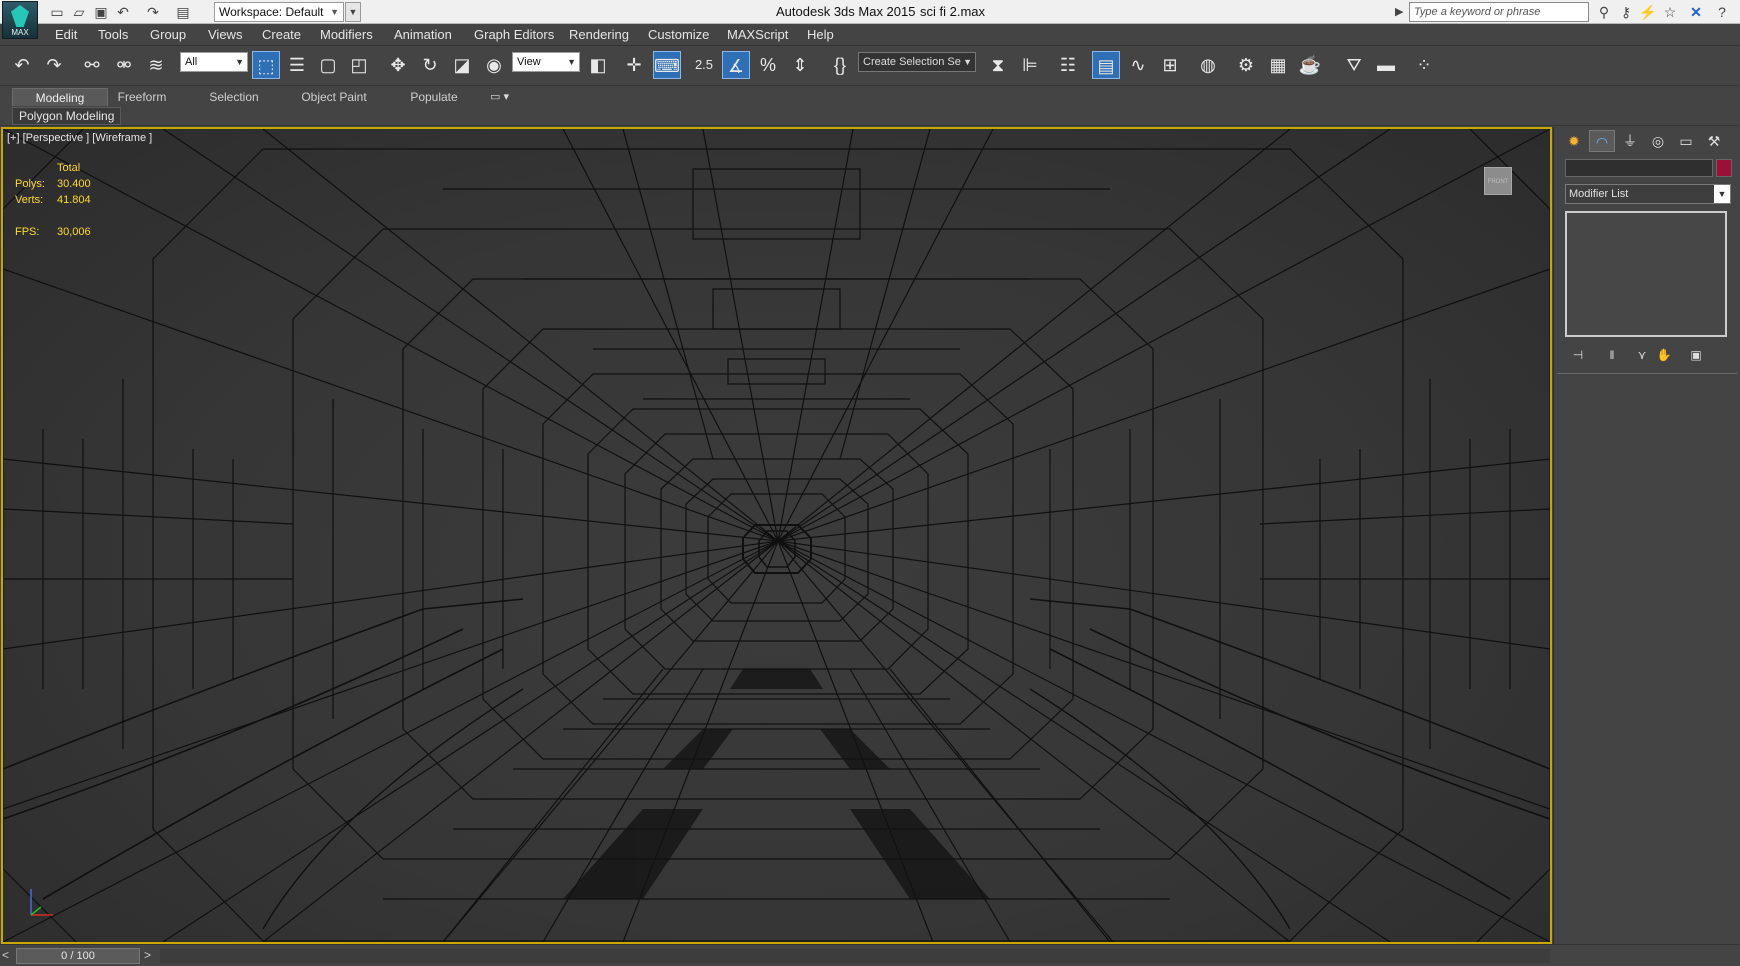  I want to click on configure-modifier-sets-icon: ▣, so click(1696, 355).